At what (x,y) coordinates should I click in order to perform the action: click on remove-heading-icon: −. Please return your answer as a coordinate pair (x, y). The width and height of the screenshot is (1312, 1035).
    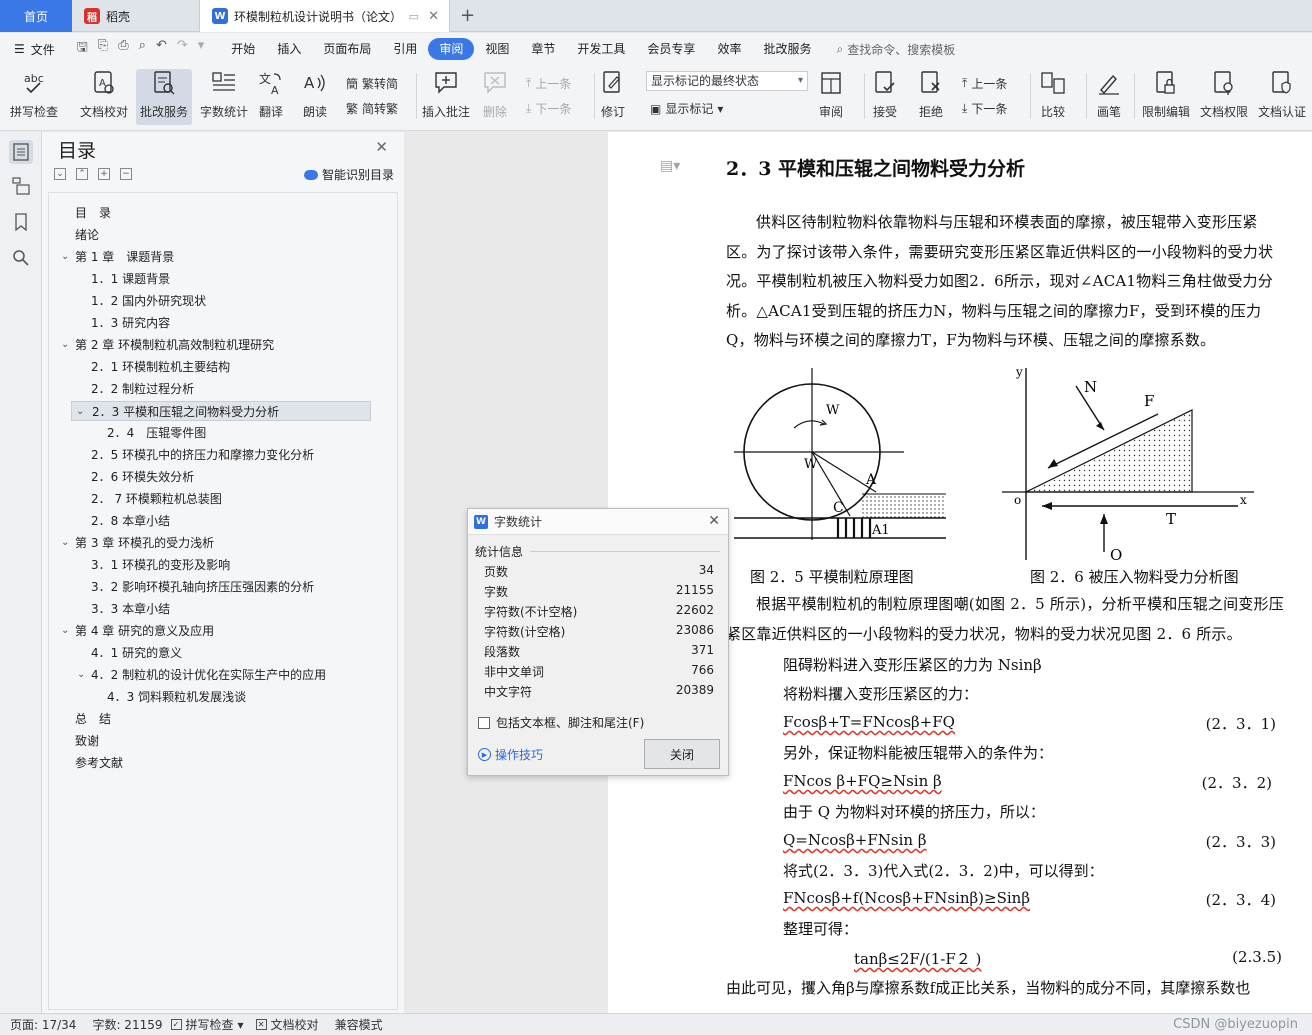
    Looking at the image, I should click on (126, 174).